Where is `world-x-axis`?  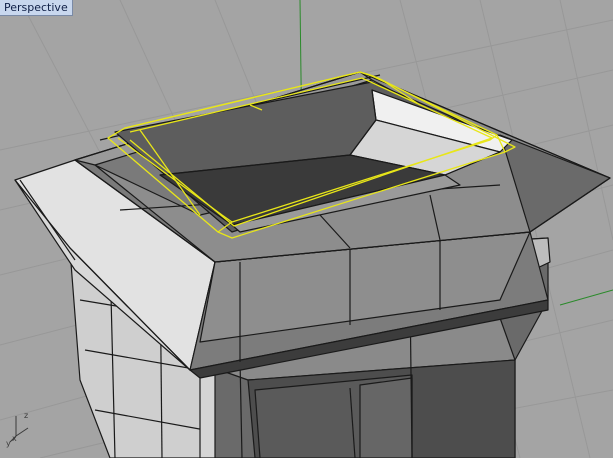
world-x-axis is located at coordinates (586, 297).